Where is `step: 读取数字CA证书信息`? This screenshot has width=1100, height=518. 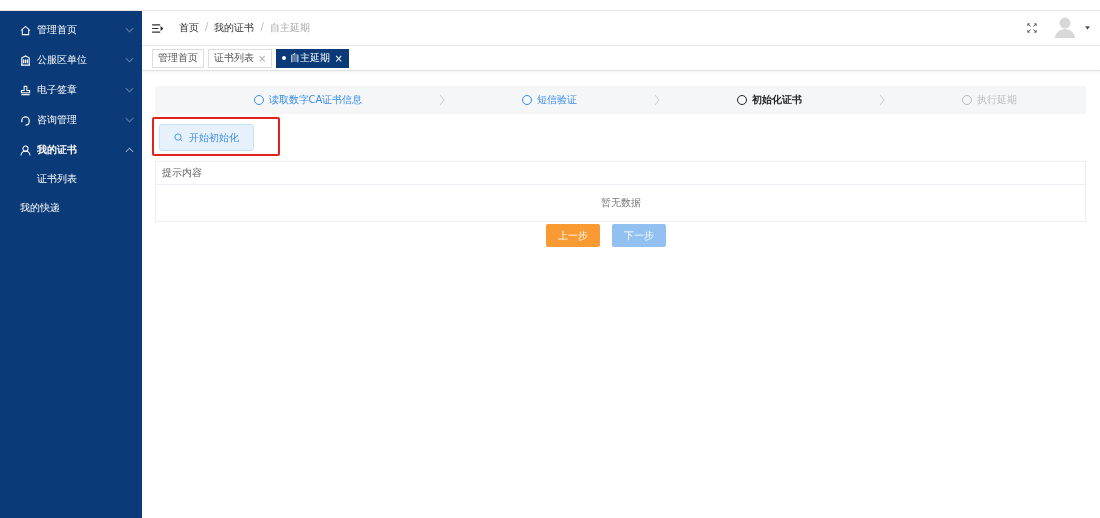 step: 读取数字CA证书信息 is located at coordinates (308, 100).